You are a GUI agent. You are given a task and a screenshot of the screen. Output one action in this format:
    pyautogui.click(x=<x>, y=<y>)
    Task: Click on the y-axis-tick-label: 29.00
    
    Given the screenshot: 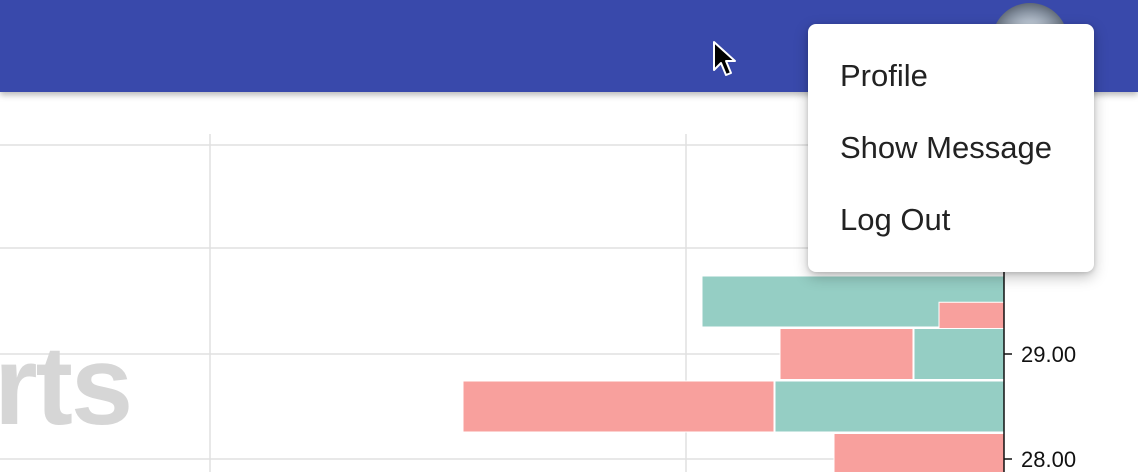 What is the action you would take?
    pyautogui.click(x=1048, y=354)
    